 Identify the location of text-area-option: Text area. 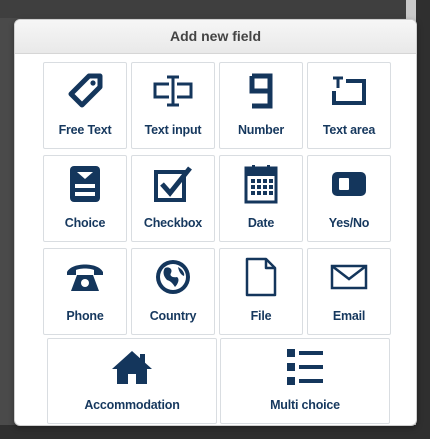
(349, 105).